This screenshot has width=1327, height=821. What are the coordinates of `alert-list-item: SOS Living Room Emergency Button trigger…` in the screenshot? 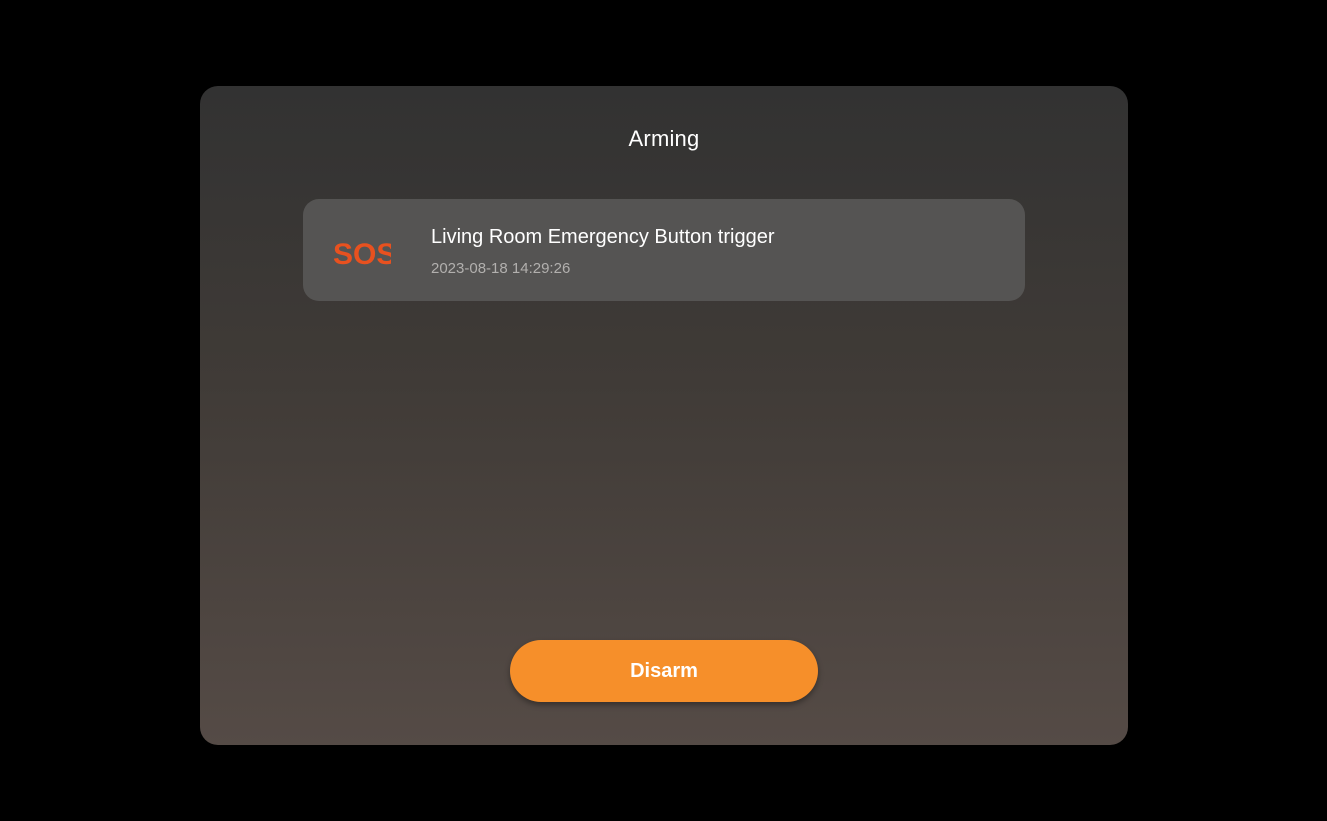 It's located at (664, 250).